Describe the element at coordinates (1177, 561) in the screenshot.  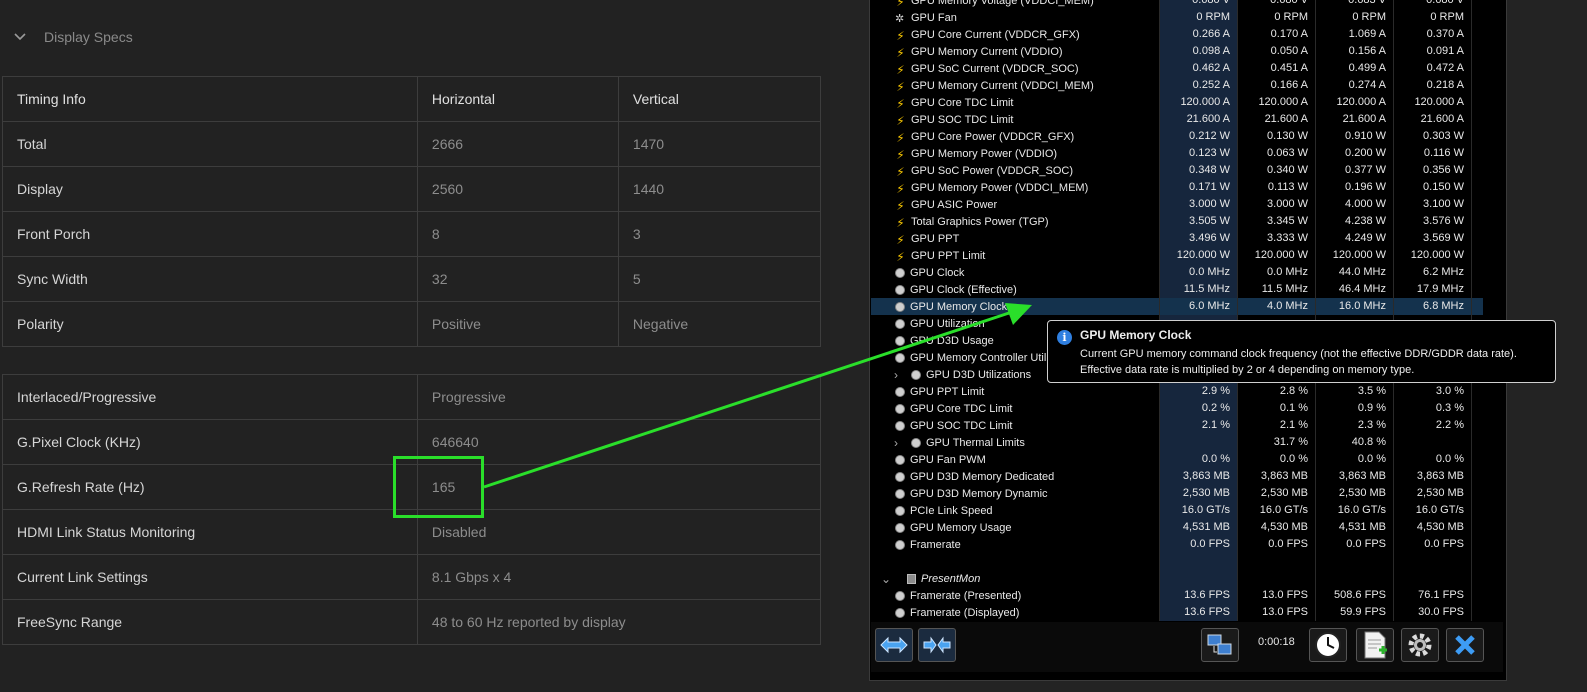
I see `sensor-row` at that location.